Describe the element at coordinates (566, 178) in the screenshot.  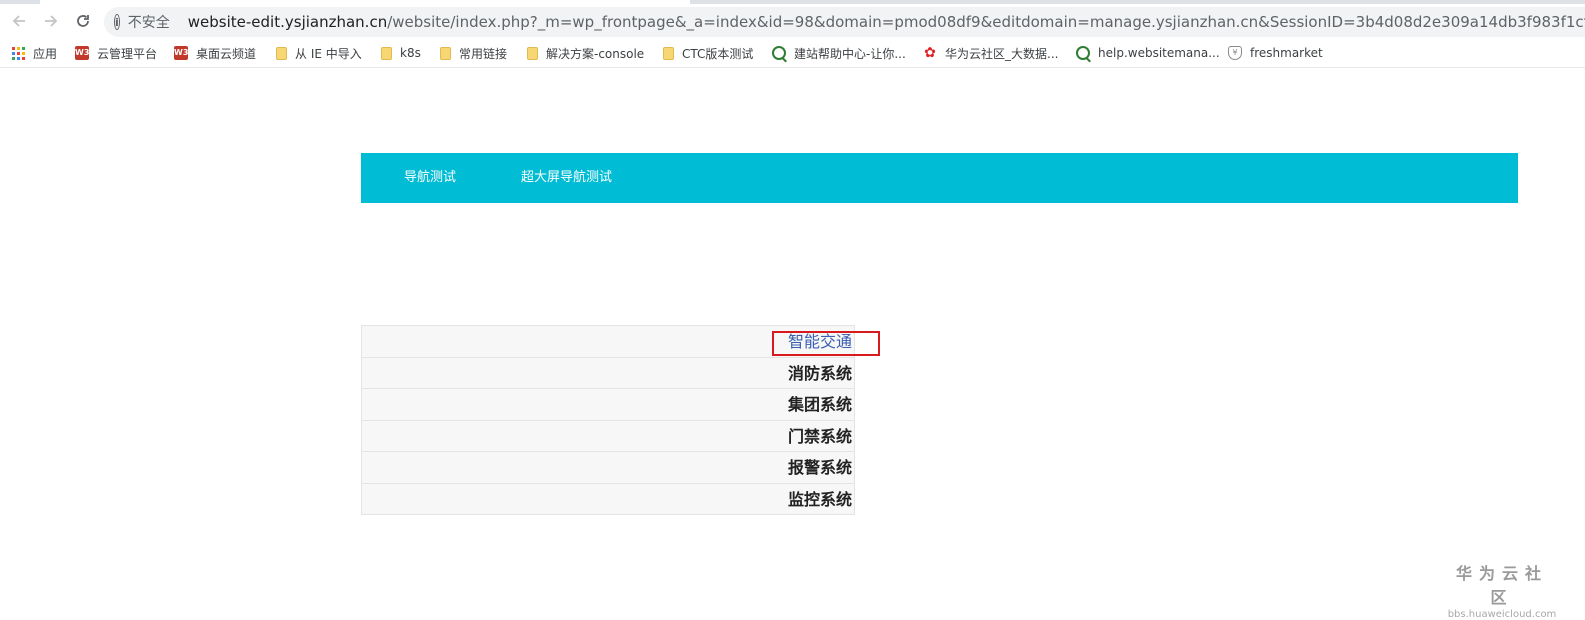
I see `nav-item-big-screen-nav-test: 超大屏导航测试` at that location.